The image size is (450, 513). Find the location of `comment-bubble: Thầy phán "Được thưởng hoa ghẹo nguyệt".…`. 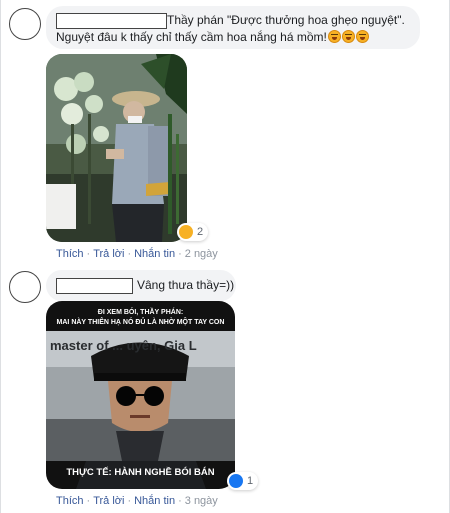

comment-bubble: Thầy phán "Được thưởng hoa ghẹo nguyệt".… is located at coordinates (233, 27).